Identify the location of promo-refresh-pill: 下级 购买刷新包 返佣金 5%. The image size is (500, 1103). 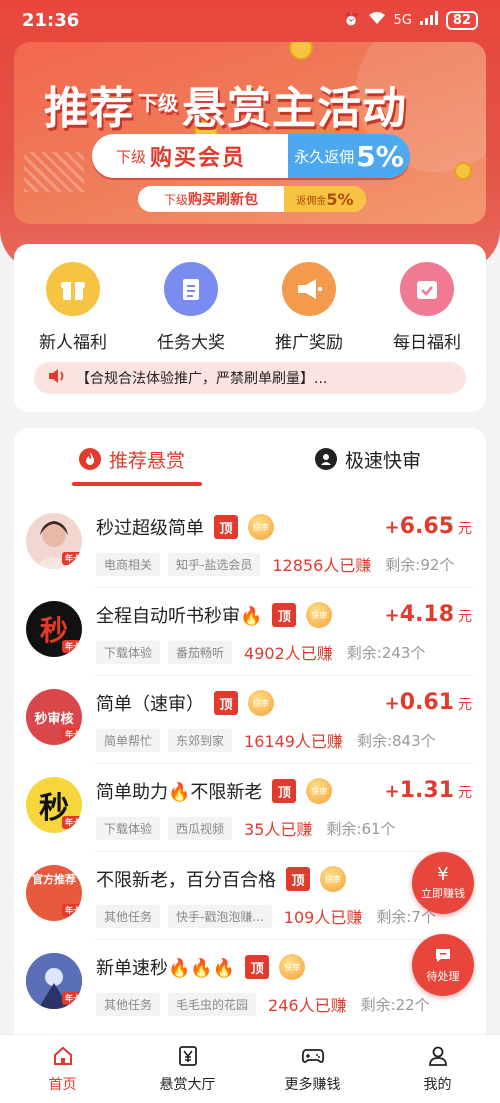
(252, 199).